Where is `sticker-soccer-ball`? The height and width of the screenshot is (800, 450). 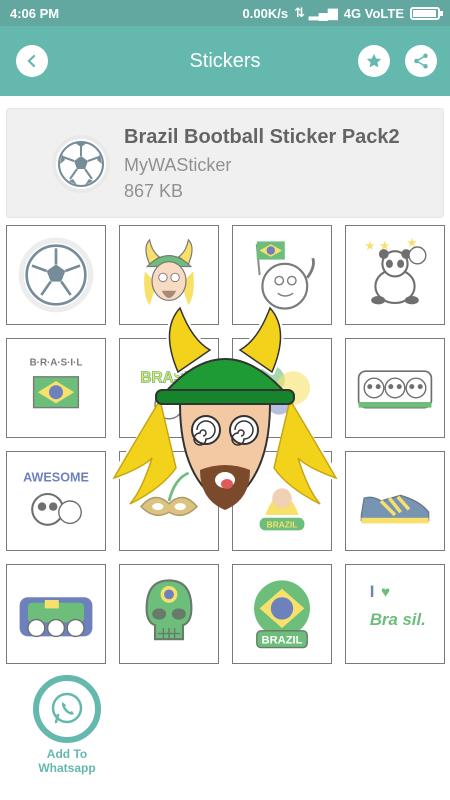 sticker-soccer-ball is located at coordinates (56, 275).